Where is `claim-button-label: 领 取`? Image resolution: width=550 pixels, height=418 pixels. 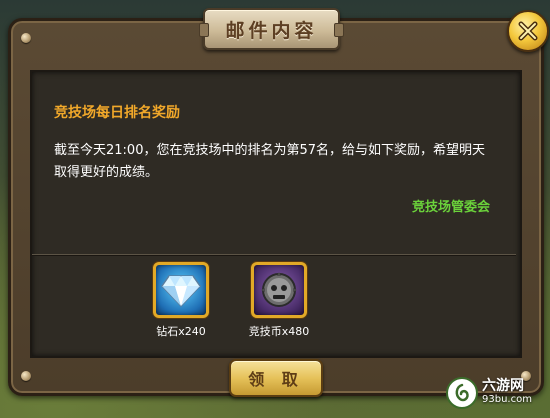 claim-button-label: 领 取 is located at coordinates (276, 379).